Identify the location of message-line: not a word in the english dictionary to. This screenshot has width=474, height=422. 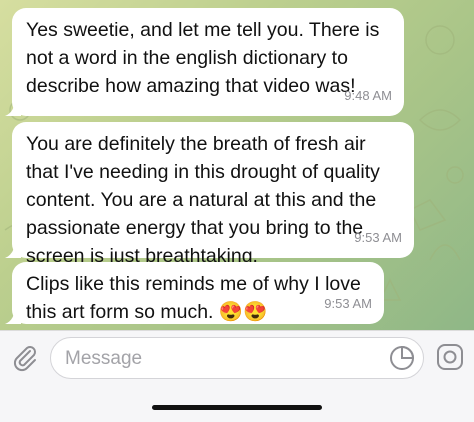
(187, 58).